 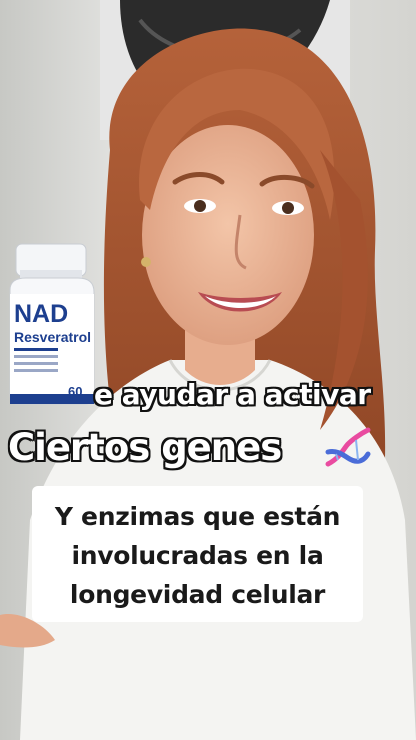 What do you see at coordinates (75, 391) in the screenshot?
I see `product-count: 60` at bounding box center [75, 391].